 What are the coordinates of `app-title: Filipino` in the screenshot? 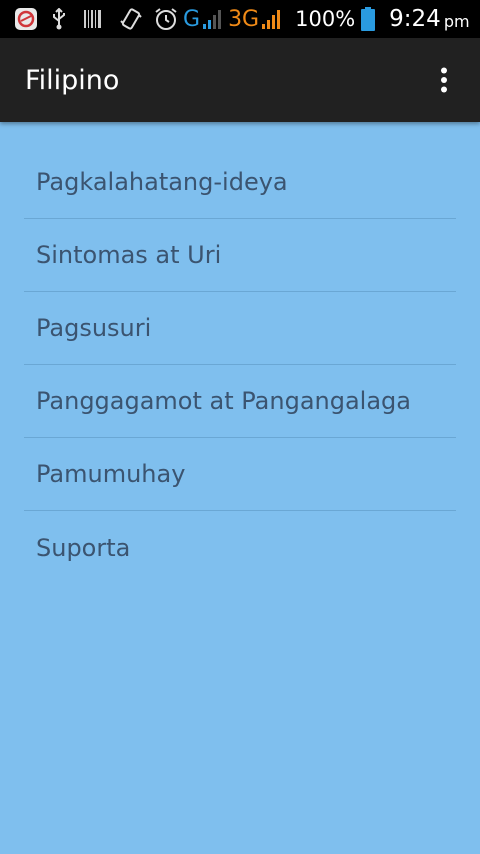 It's located at (72, 80).